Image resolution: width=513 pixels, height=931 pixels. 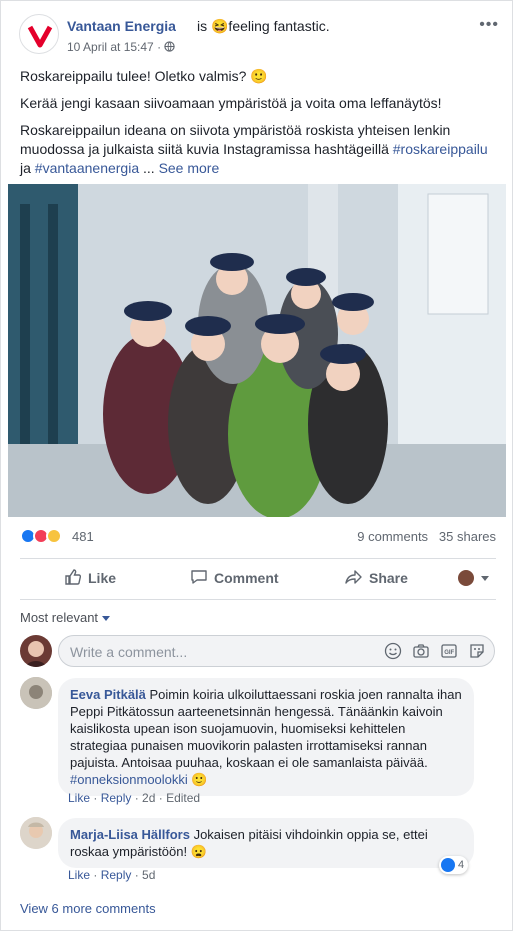 I want to click on see-more-link: See more, so click(x=189, y=168).